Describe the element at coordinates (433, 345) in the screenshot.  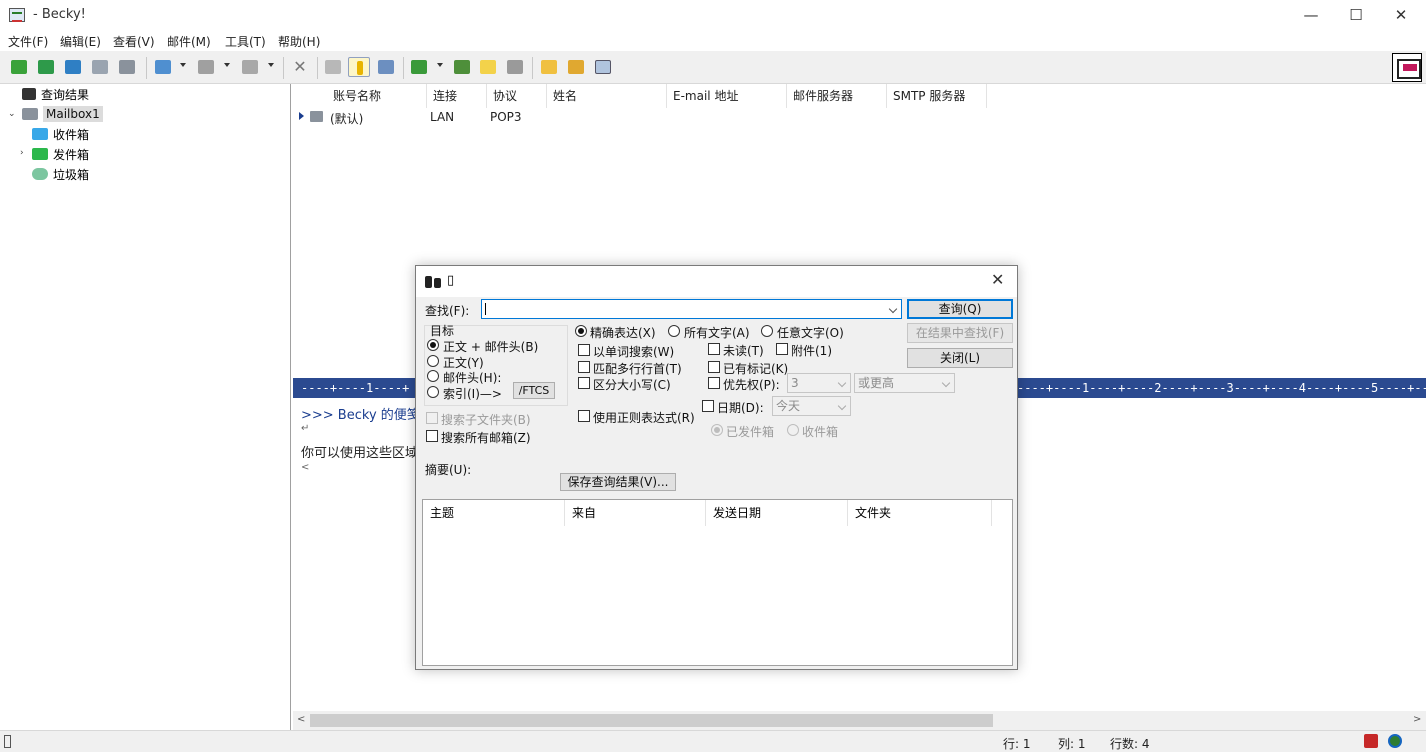
I see `target-body-header-radio` at that location.